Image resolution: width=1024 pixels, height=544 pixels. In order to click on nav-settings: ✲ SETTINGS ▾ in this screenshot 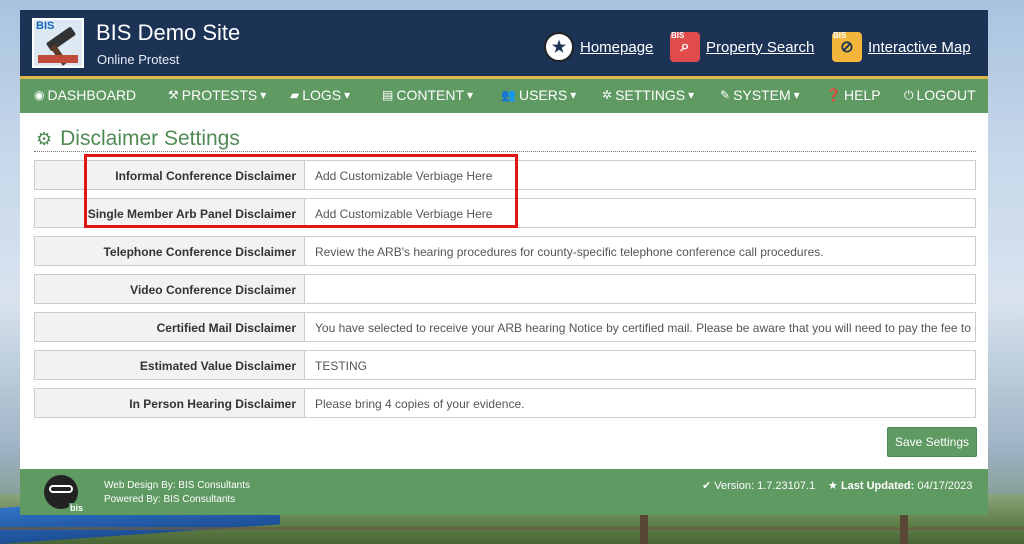, I will do `click(648, 95)`.